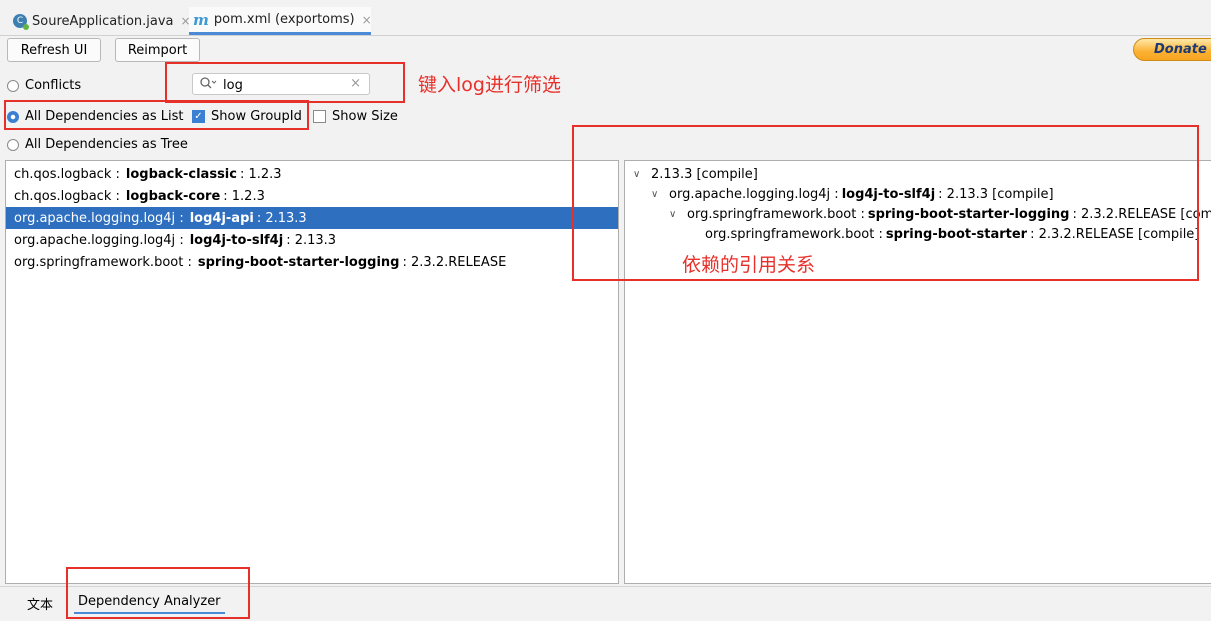  What do you see at coordinates (149, 604) in the screenshot?
I see `tab-dependency-analyzer: Dependency Analyzer` at bounding box center [149, 604].